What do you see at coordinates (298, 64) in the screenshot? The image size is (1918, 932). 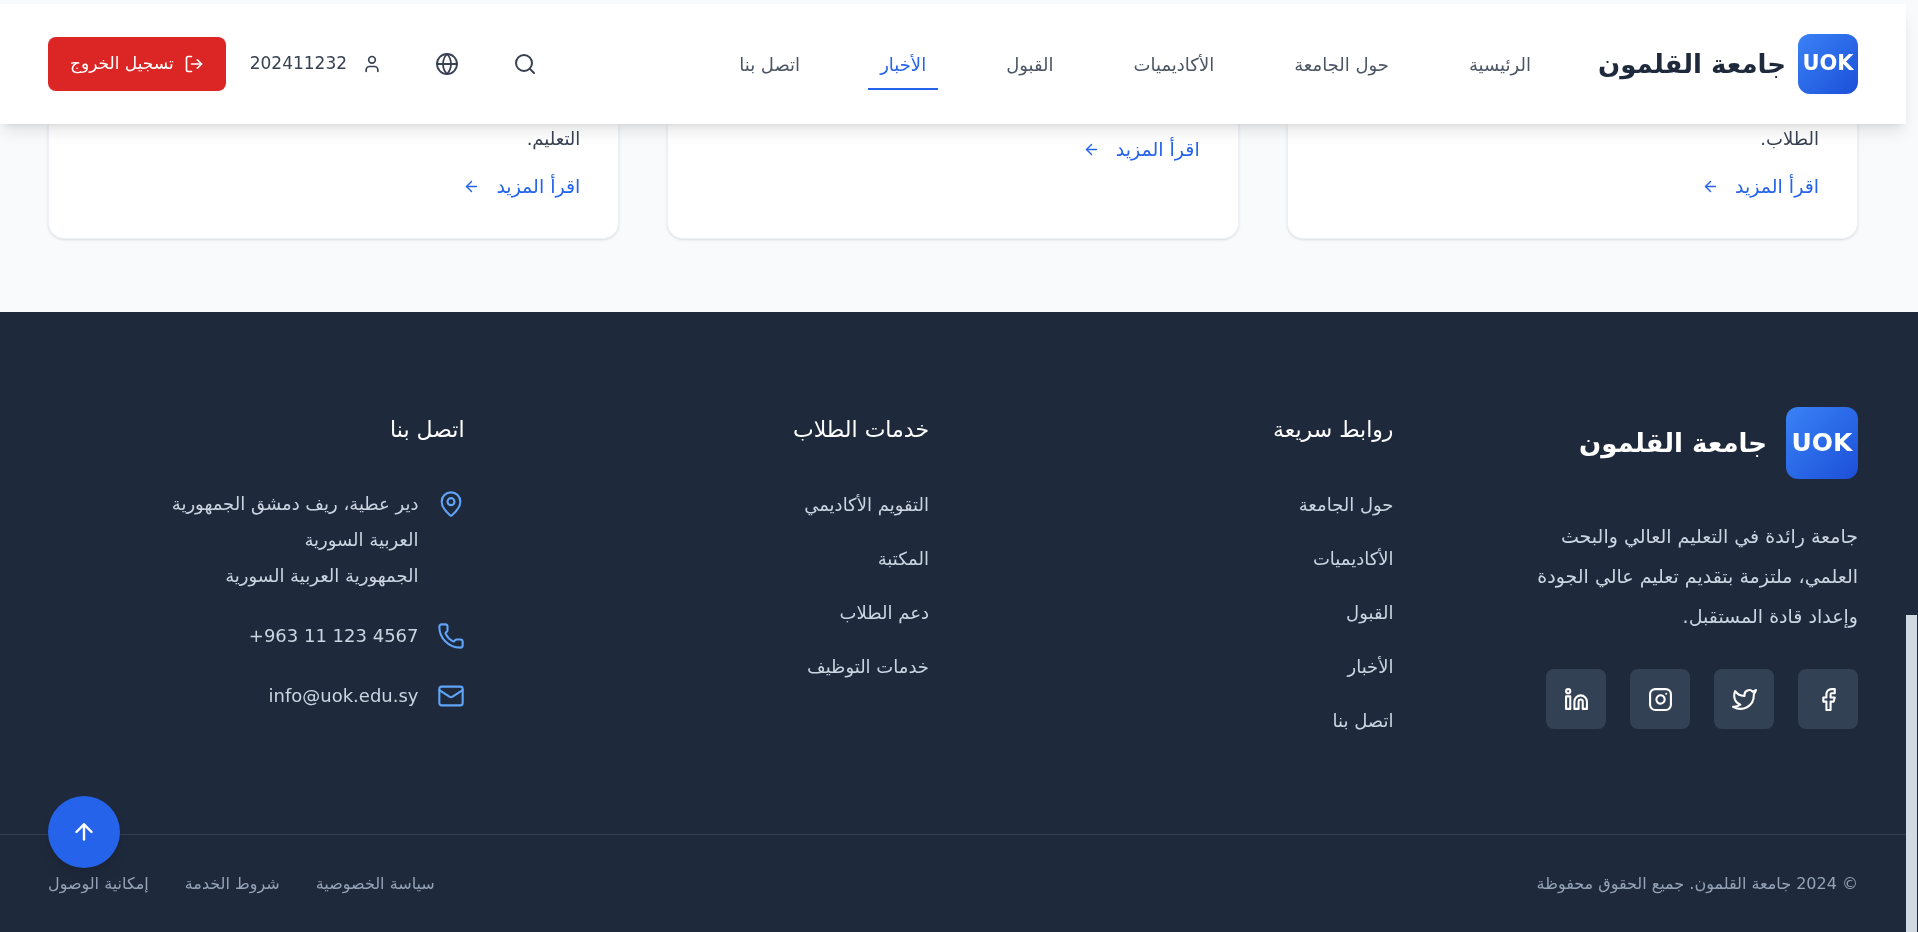 I see `user-id: 202411232` at bounding box center [298, 64].